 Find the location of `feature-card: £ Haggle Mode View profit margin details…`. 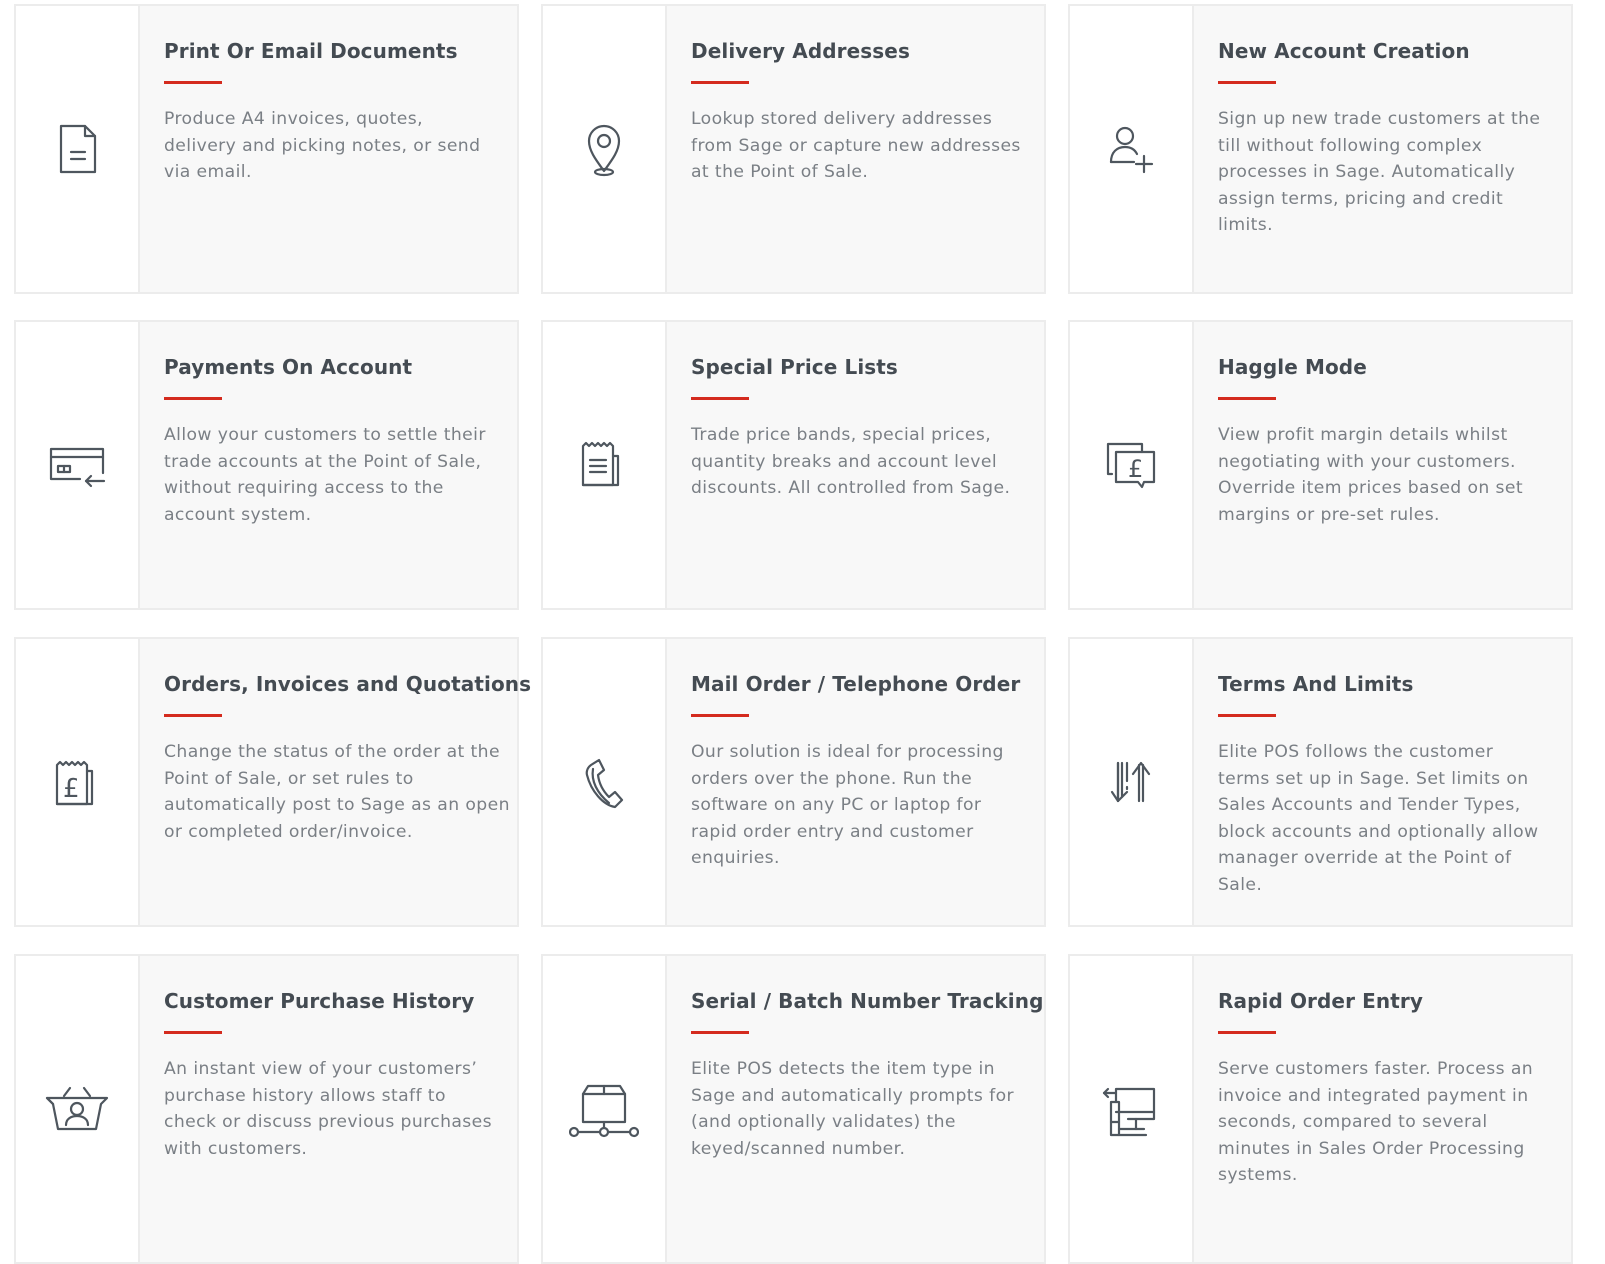

feature-card: £ Haggle Mode View profit margin details… is located at coordinates (1320, 465).